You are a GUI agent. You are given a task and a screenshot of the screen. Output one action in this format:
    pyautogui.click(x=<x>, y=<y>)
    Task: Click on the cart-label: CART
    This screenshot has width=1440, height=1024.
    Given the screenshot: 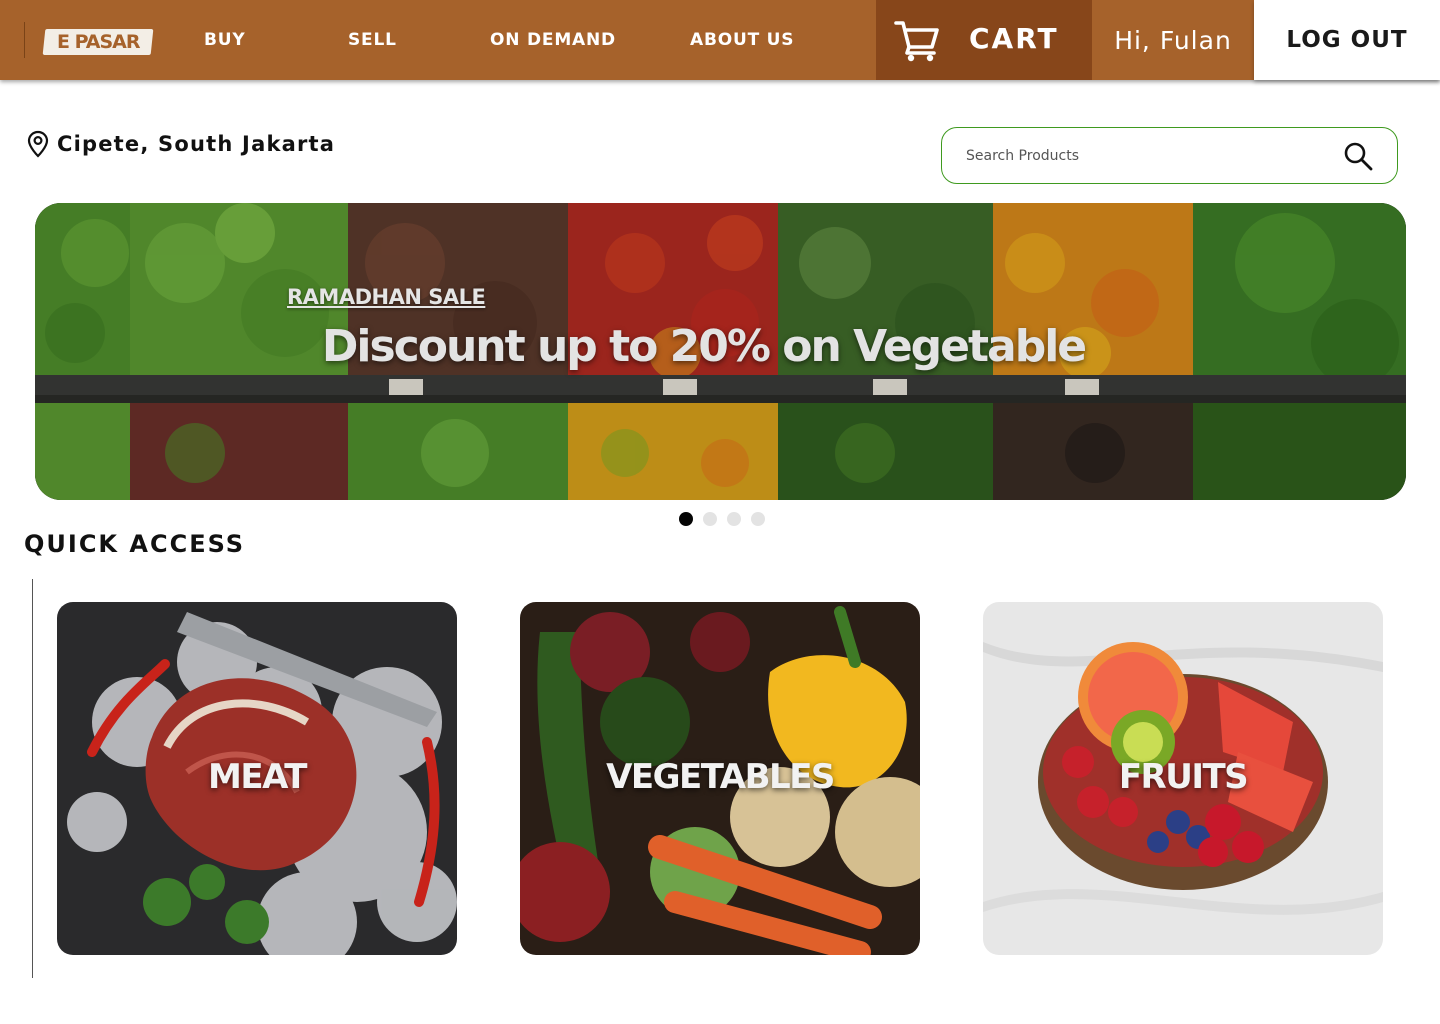 What is the action you would take?
    pyautogui.click(x=1014, y=38)
    